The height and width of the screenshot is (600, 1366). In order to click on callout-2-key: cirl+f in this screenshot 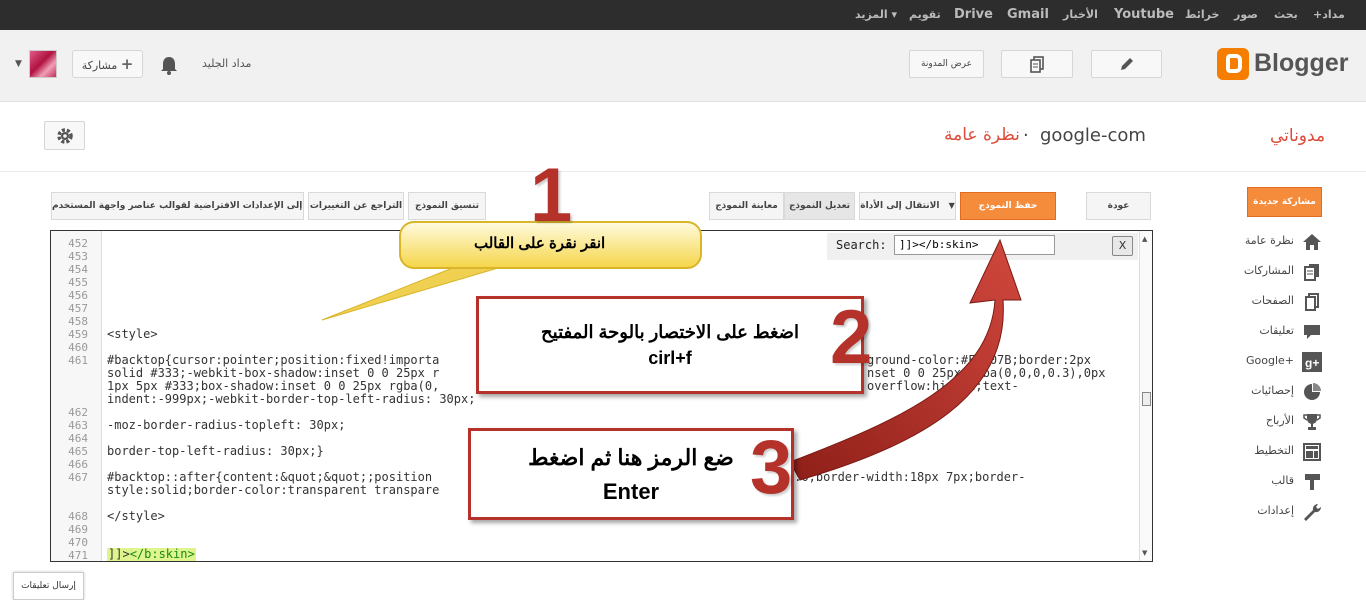, I will do `click(670, 358)`.